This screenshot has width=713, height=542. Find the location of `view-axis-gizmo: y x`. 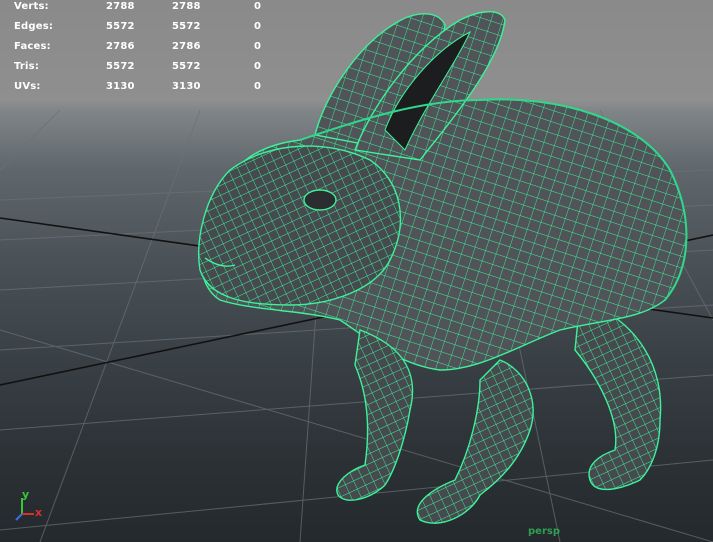

view-axis-gizmo: y x is located at coordinates (30, 508).